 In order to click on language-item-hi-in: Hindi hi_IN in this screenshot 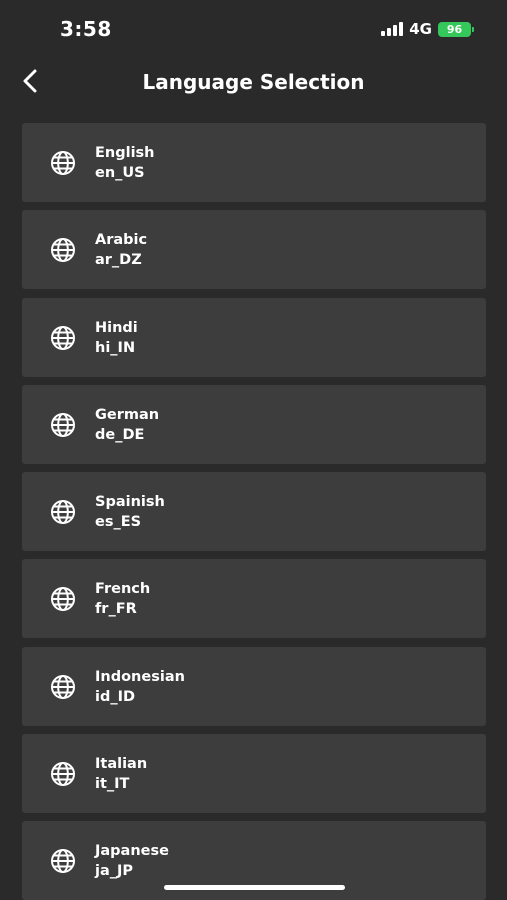, I will do `click(254, 337)`.